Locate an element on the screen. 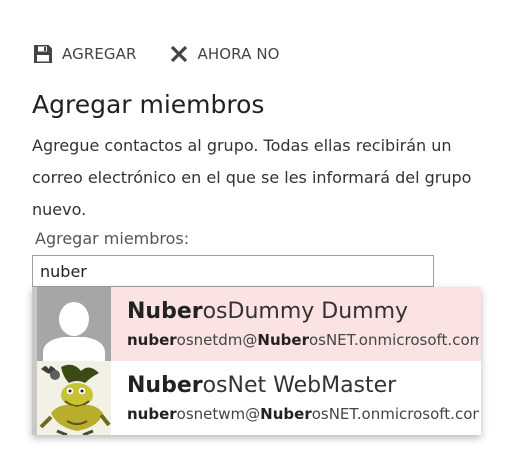 This screenshot has height=458, width=509. suggestion-name: NuberosDummy Dummy is located at coordinates (268, 311).